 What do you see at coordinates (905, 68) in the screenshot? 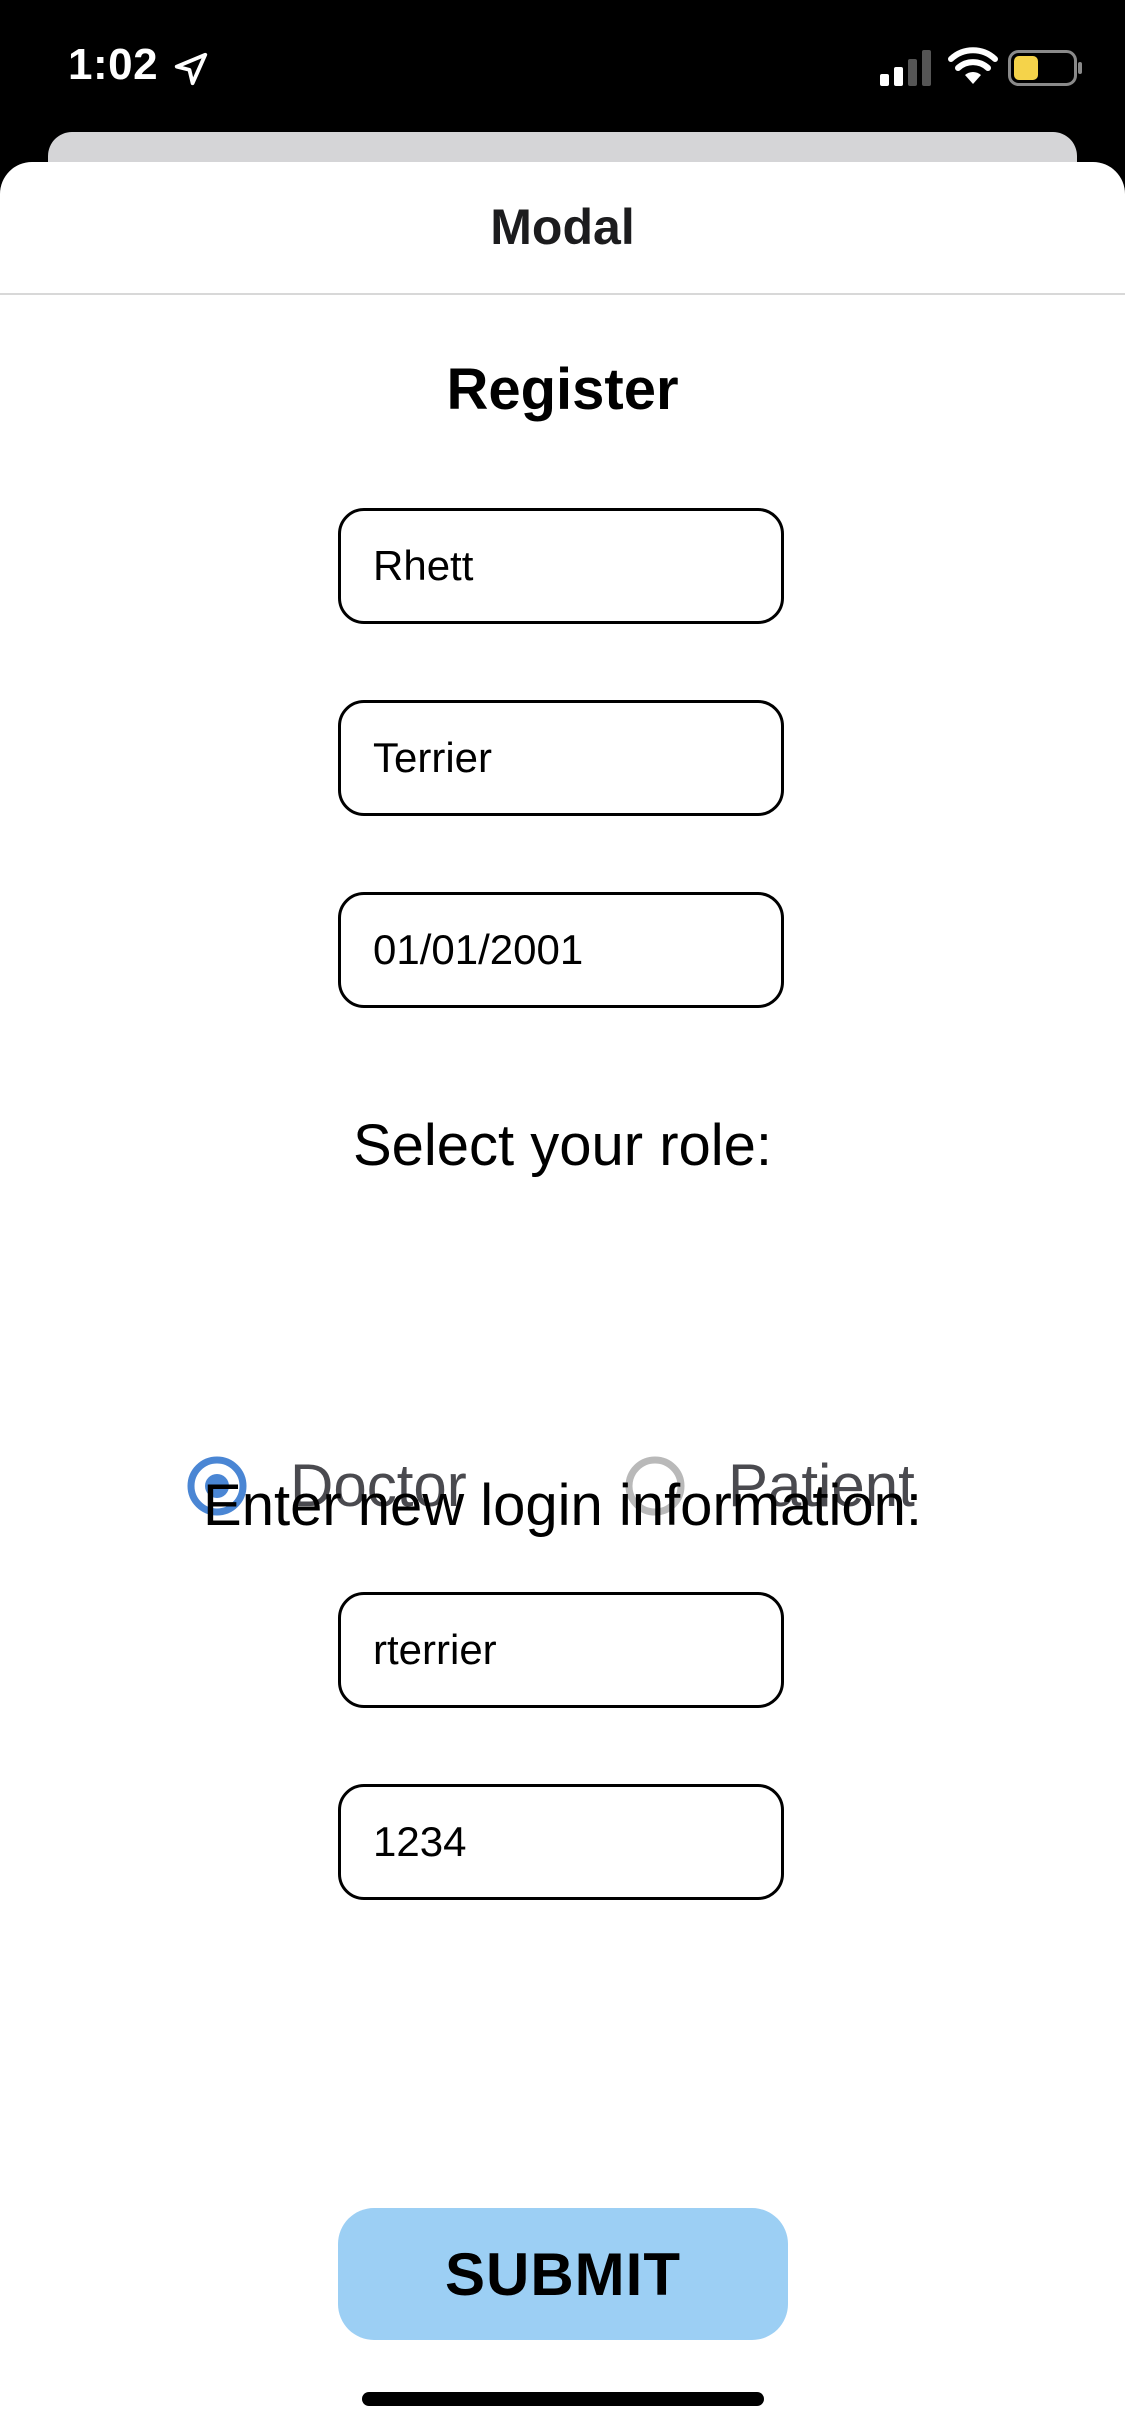
I see `cellular-signal-icon` at bounding box center [905, 68].